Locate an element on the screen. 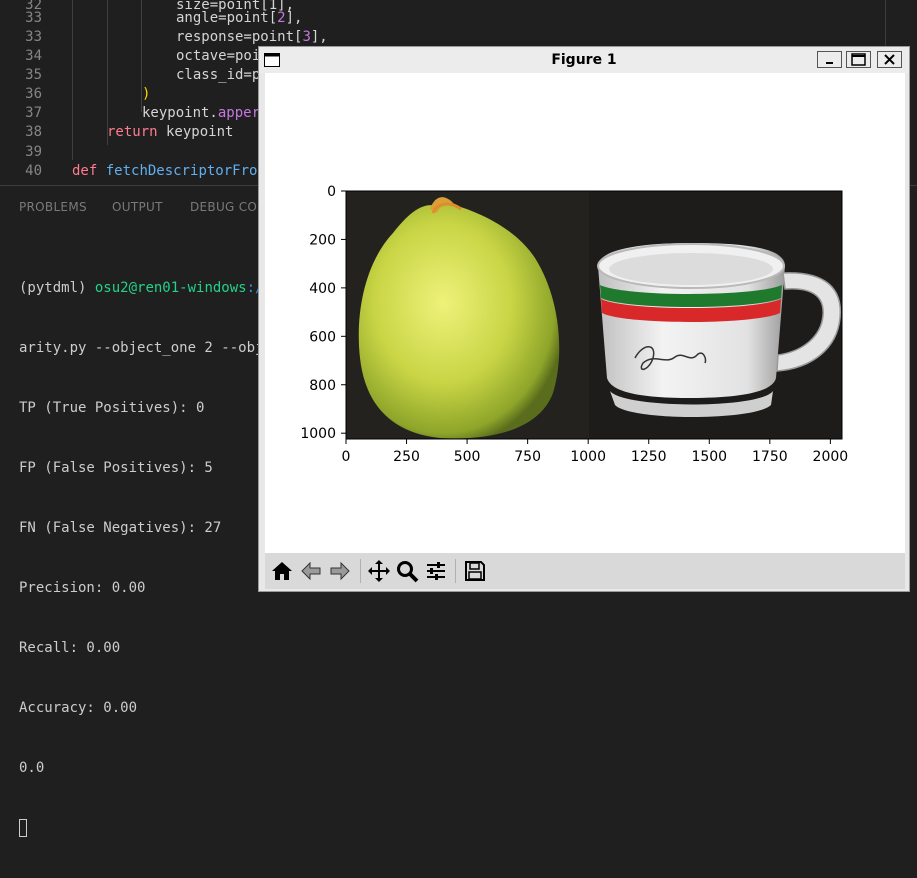 The width and height of the screenshot is (917, 878). forward-icon is located at coordinates (340, 571).